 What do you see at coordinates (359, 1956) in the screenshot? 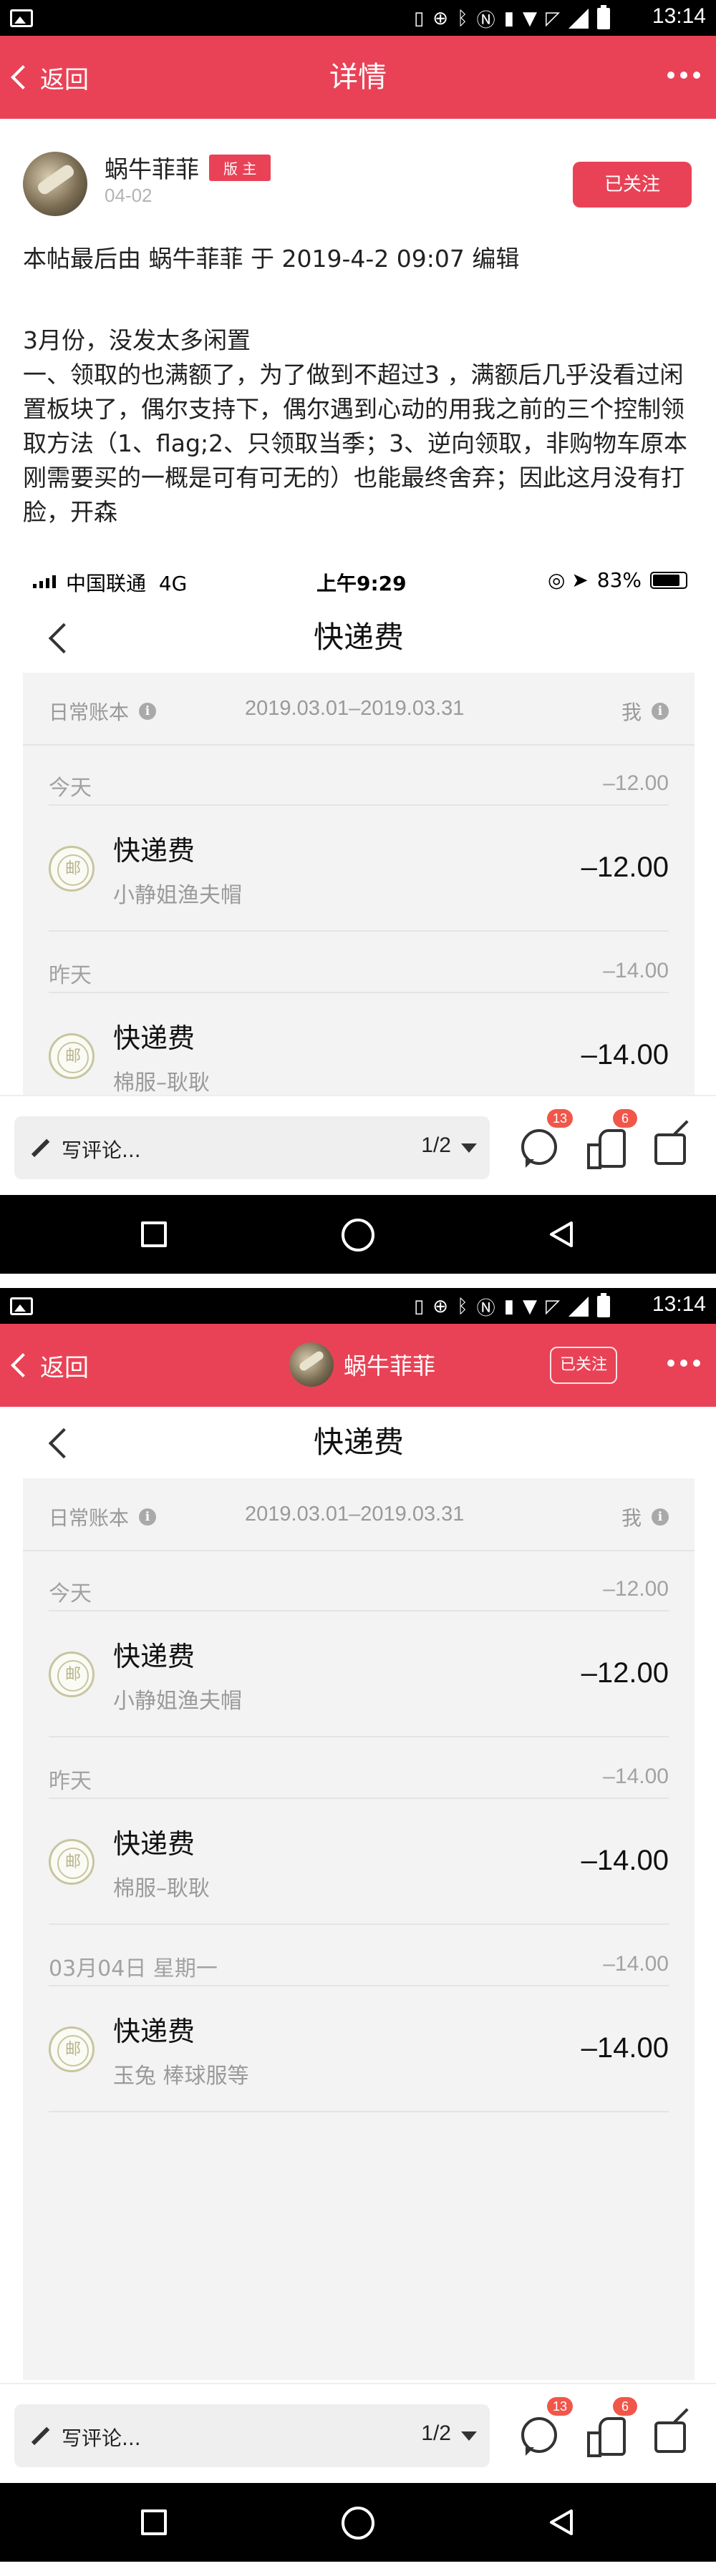
I see `day-header: 03月04日 星期一 –14.00` at bounding box center [359, 1956].